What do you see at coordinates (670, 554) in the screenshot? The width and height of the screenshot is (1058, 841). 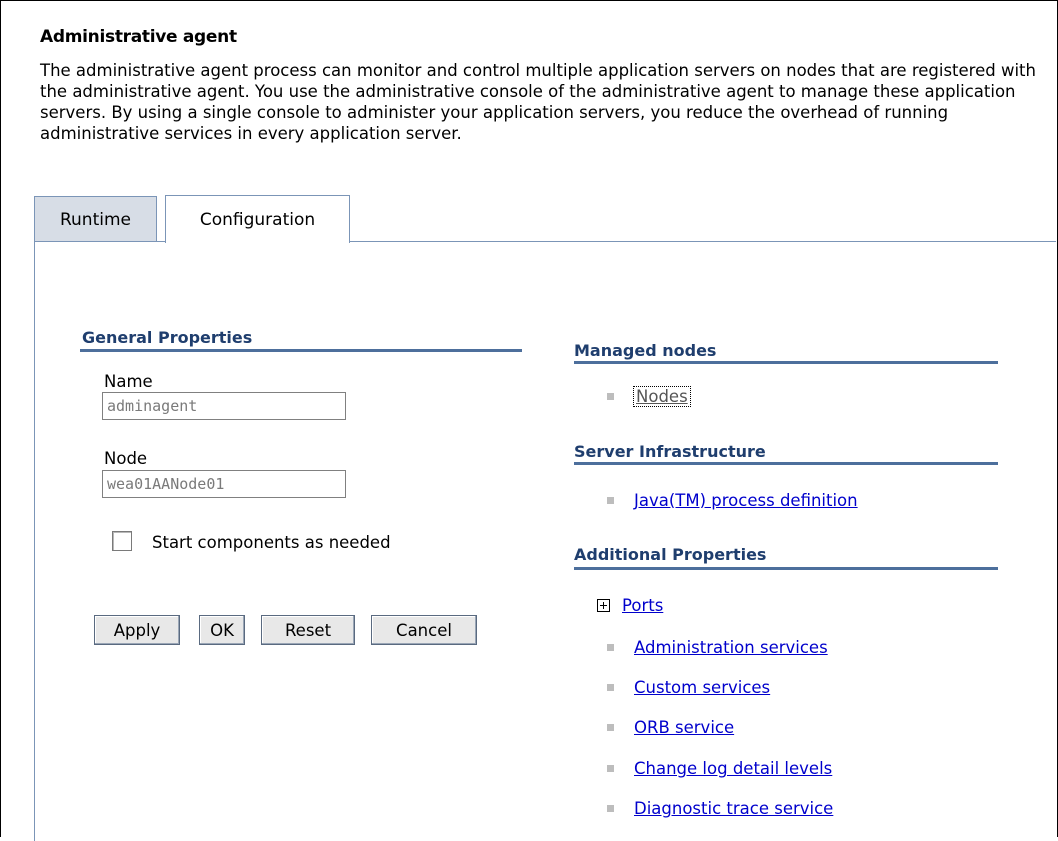 I see `additional-properties-heading: Additional Properties` at bounding box center [670, 554].